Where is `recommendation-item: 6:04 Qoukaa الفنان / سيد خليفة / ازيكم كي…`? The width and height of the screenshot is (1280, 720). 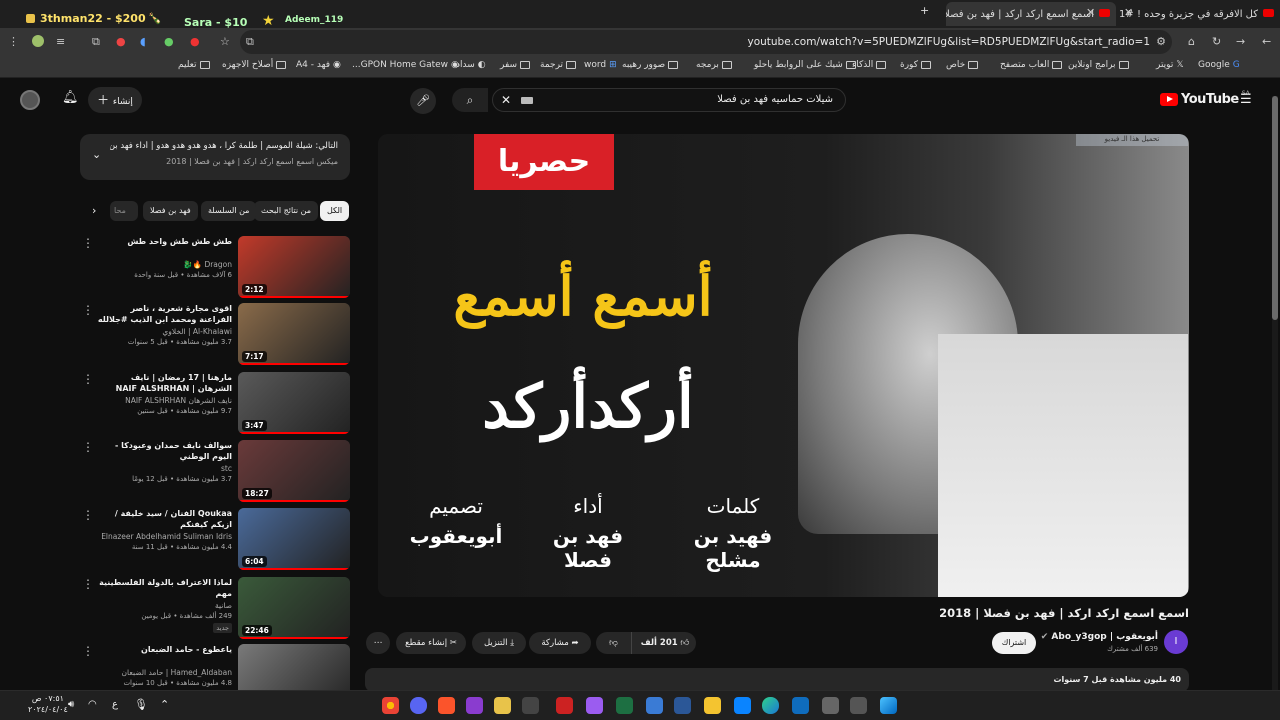 recommendation-item: 6:04 Qoukaa الفنان / سيد خليفة / ازيكم كي… is located at coordinates (214, 539).